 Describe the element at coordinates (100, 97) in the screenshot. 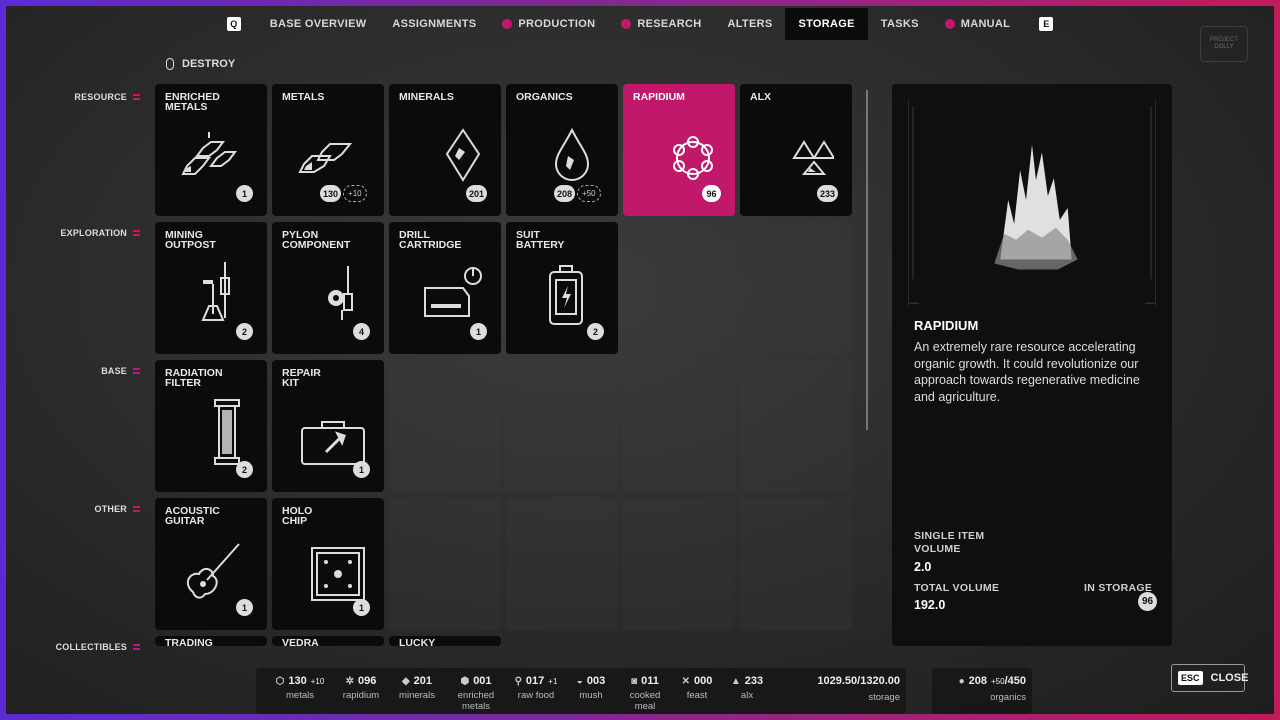

I see `category-label: RESOURCE` at that location.